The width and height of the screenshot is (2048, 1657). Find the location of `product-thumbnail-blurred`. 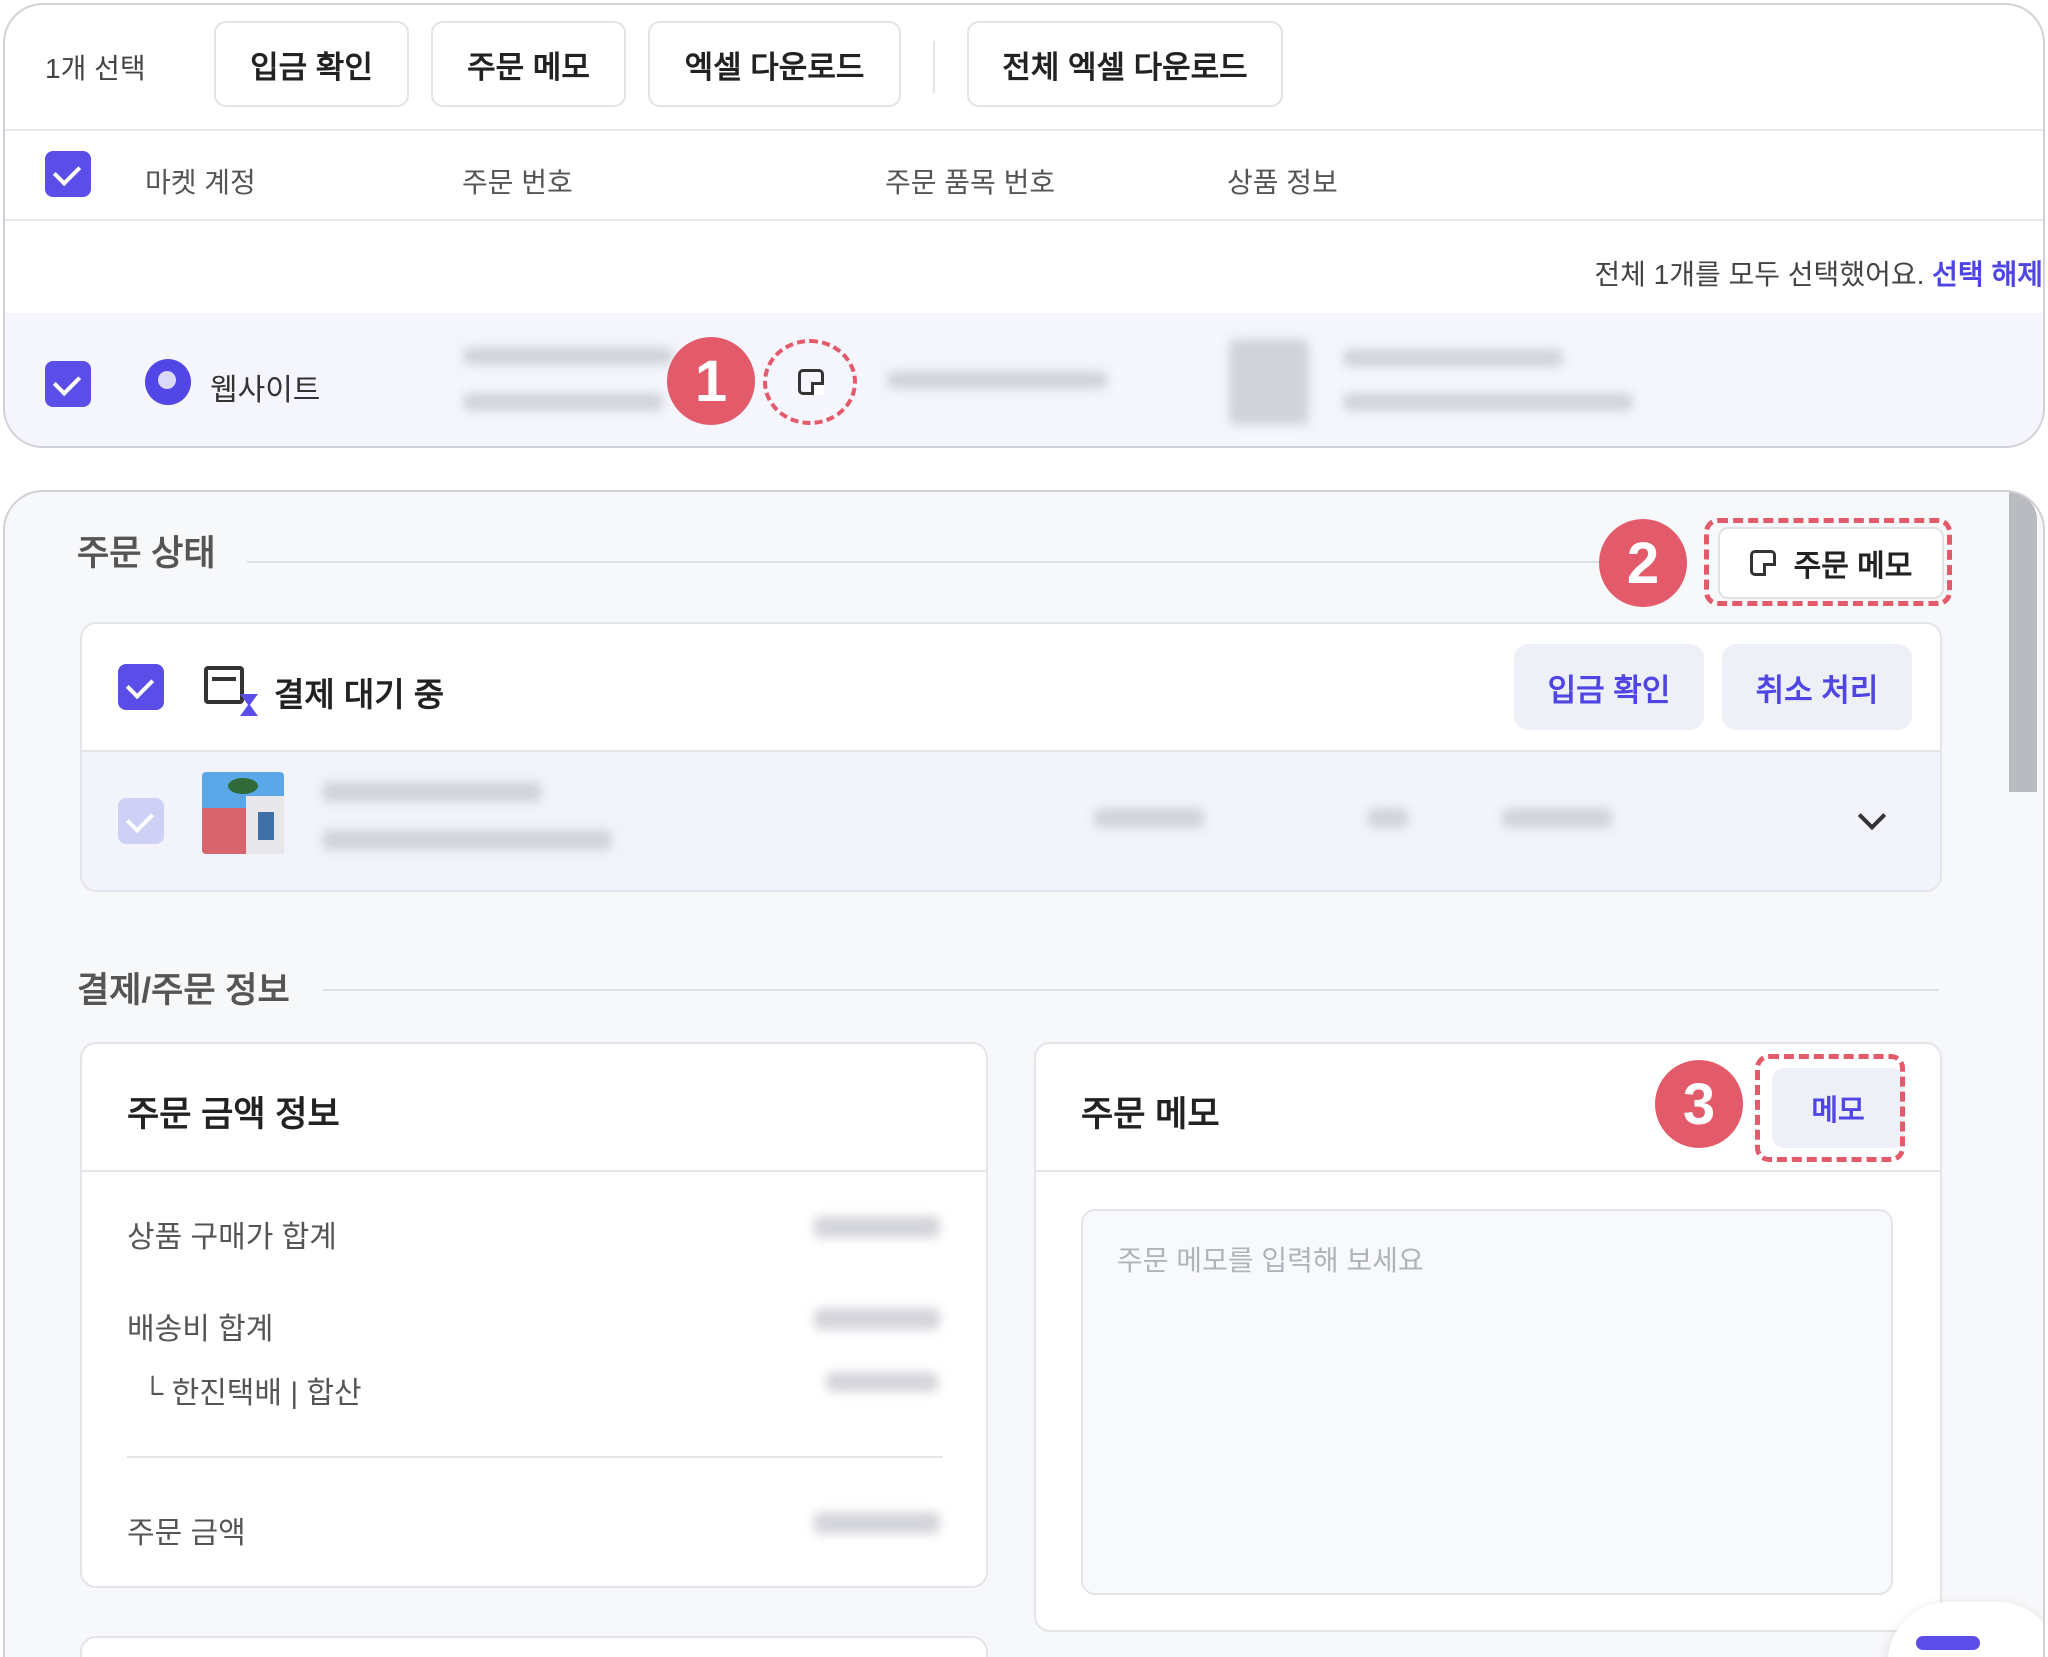

product-thumbnail-blurred is located at coordinates (1269, 382).